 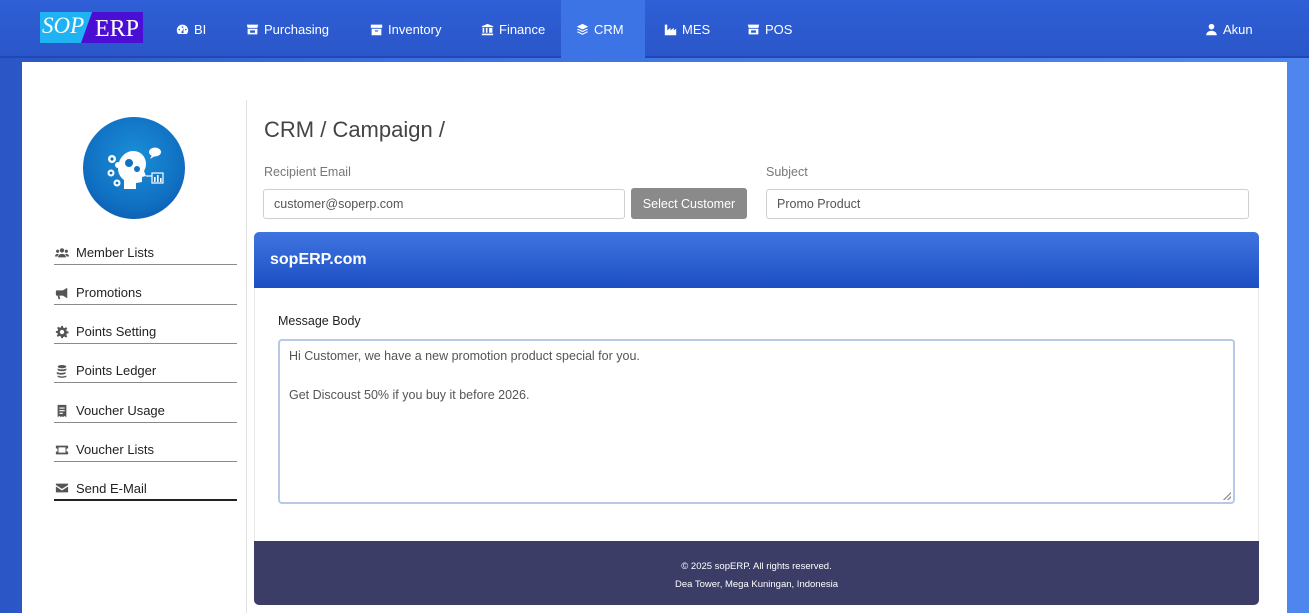 I want to click on sidebar-item-label: Voucher Lists, so click(x=115, y=449).